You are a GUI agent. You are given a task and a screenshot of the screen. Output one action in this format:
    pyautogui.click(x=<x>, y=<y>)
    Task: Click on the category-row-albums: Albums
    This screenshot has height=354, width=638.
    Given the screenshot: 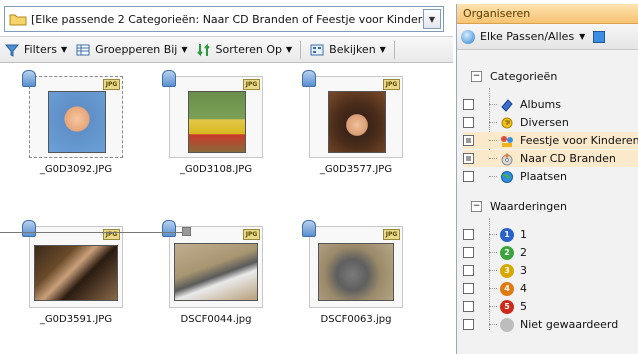 What is the action you would take?
    pyautogui.click(x=550, y=104)
    